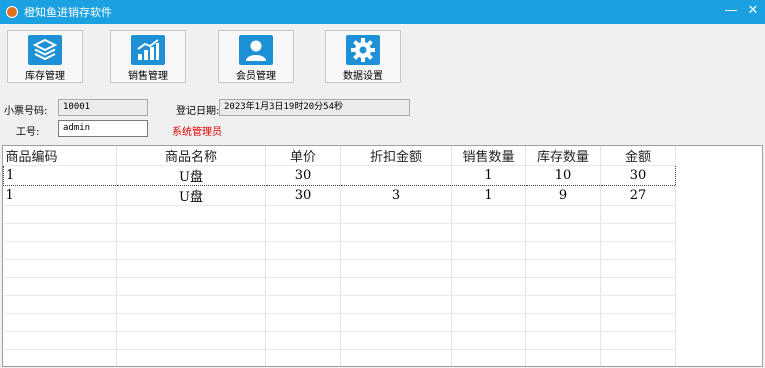 The height and width of the screenshot is (368, 765). Describe the element at coordinates (26, 111) in the screenshot. I see `receipt-number-label: 小票号码:` at that location.